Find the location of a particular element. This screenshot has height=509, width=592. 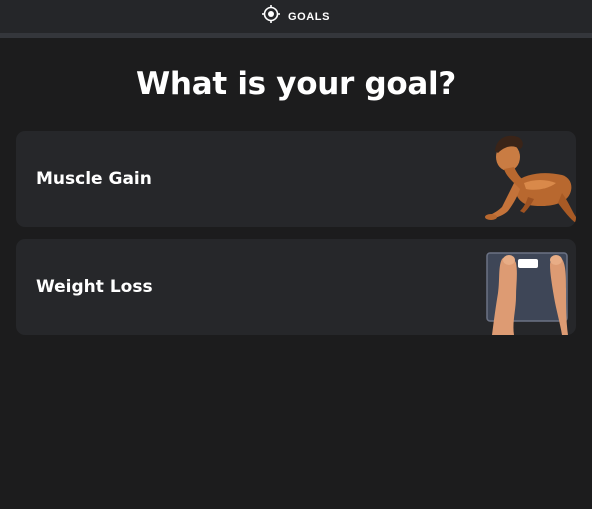

top-bar: GOALS is located at coordinates (296, 16).